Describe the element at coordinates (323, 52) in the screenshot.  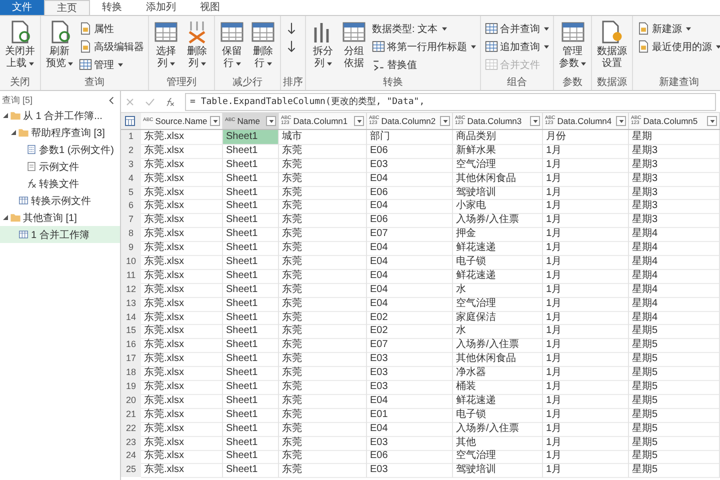
I see `button-label: 拆分` at that location.